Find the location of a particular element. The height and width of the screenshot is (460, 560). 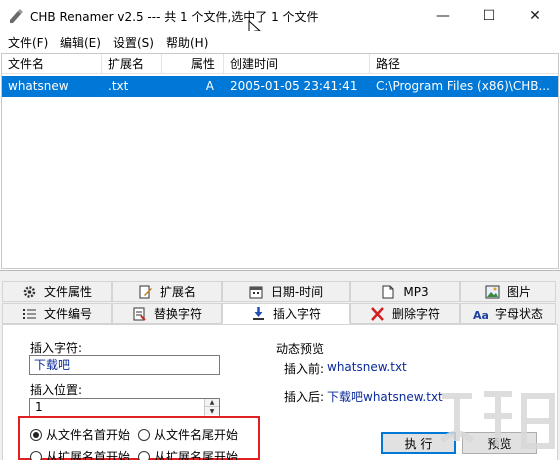

tab-pictures: 图片 is located at coordinates (508, 291).